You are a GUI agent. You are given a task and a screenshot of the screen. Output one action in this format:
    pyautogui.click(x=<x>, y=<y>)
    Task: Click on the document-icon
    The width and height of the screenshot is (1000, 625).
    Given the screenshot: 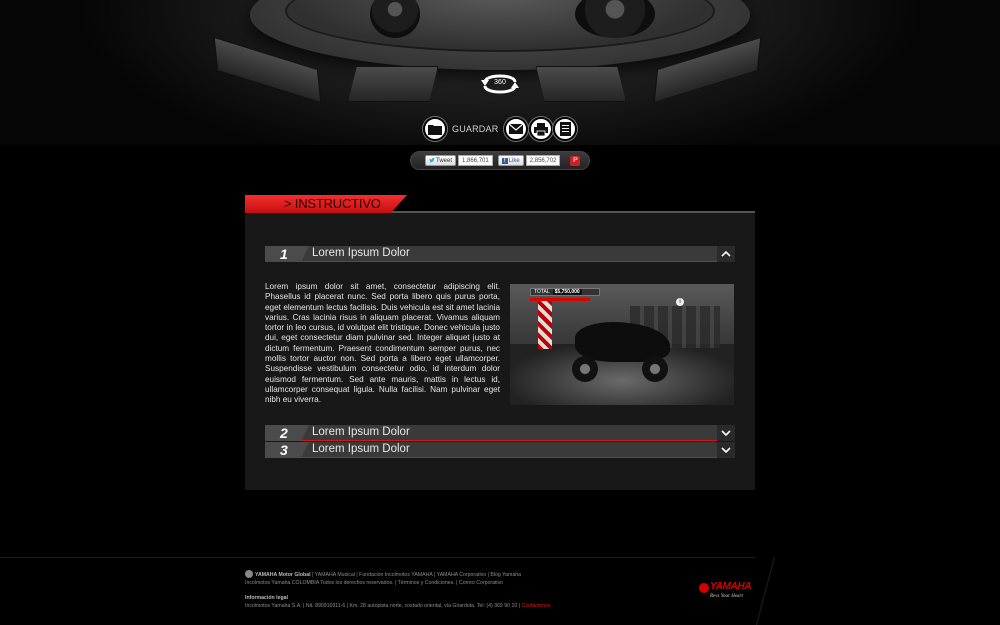 What is the action you would take?
    pyautogui.click(x=565, y=129)
    